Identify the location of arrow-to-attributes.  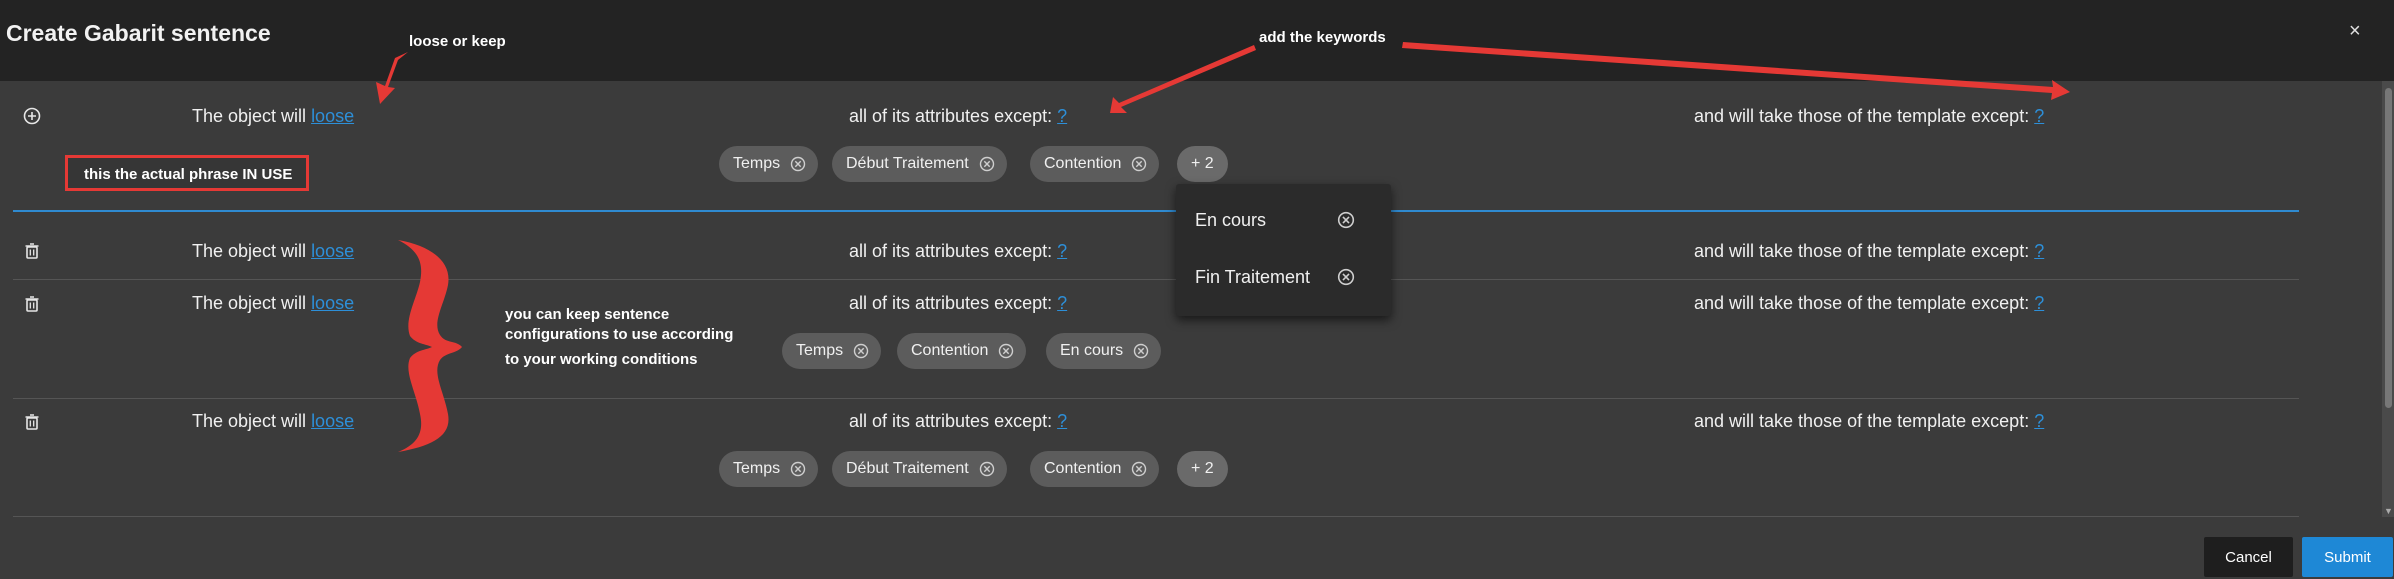
(1183, 79).